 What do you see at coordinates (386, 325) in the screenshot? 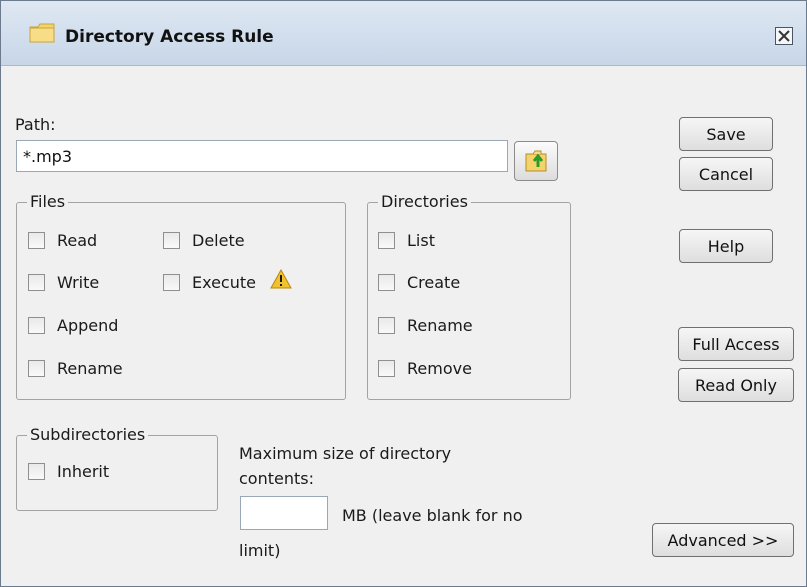
I see `dir-rename-checkbox` at bounding box center [386, 325].